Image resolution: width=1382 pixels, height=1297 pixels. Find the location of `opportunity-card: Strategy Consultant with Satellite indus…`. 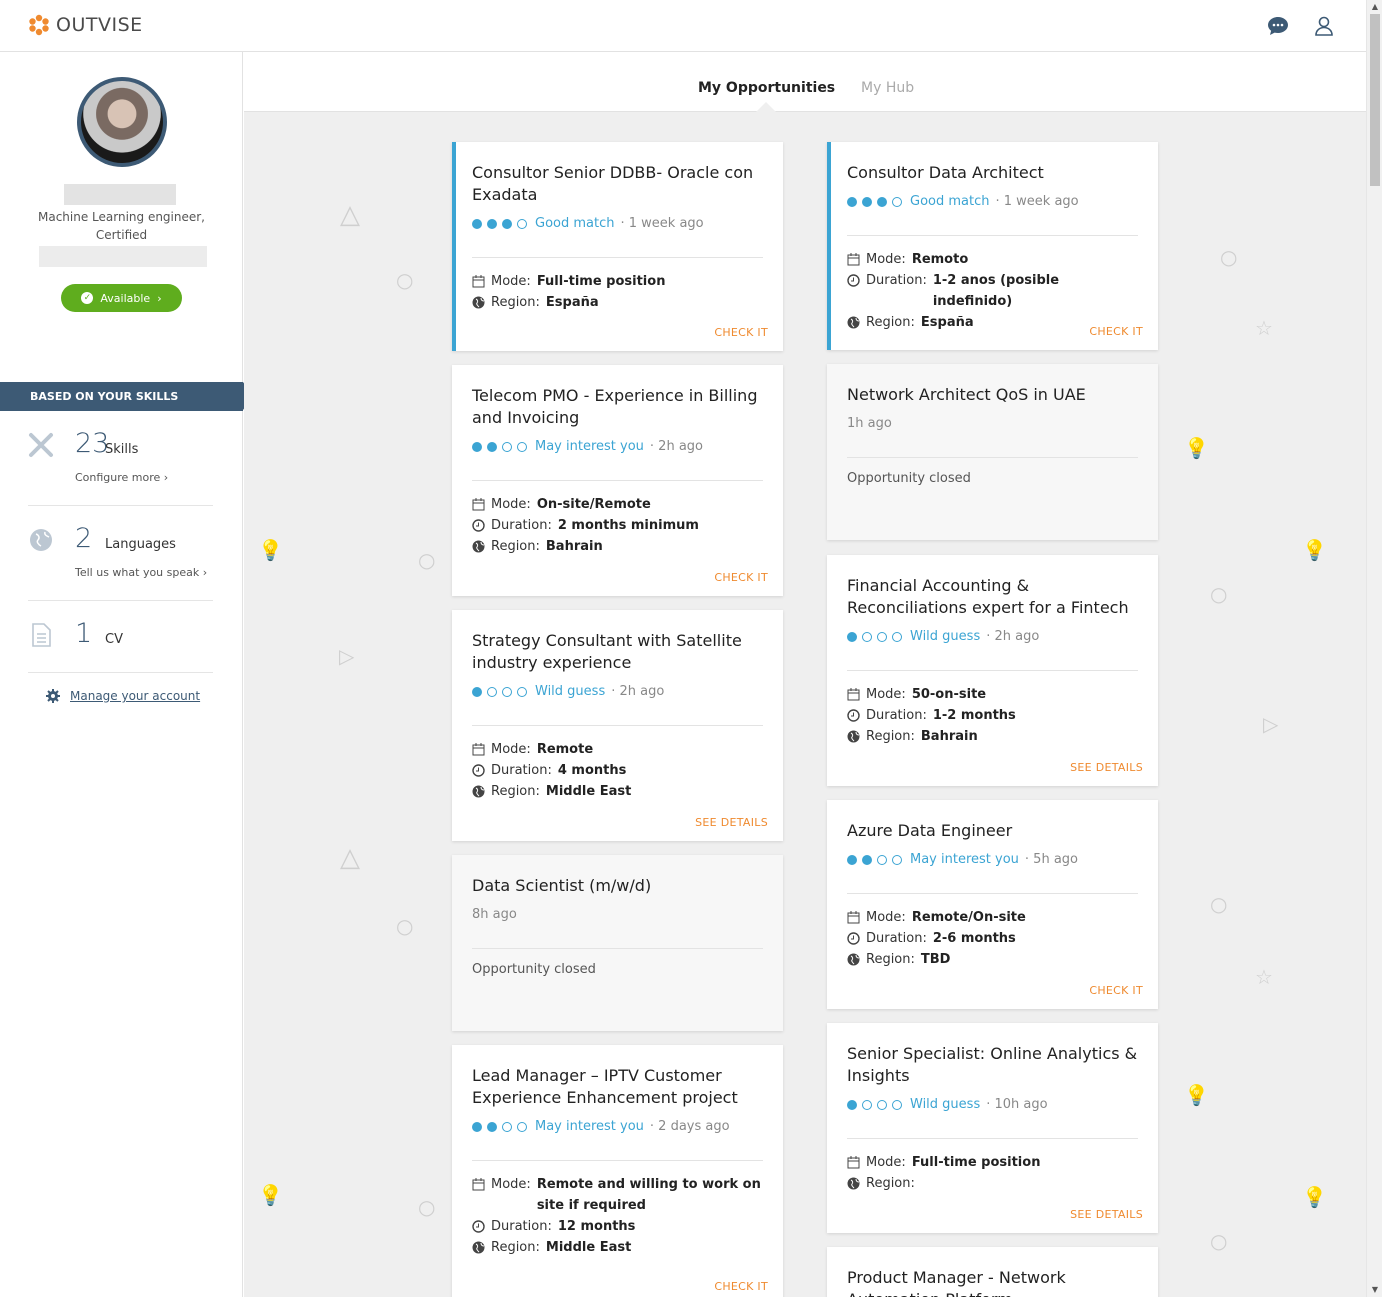

opportunity-card: Strategy Consultant with Satellite indus… is located at coordinates (617, 725).